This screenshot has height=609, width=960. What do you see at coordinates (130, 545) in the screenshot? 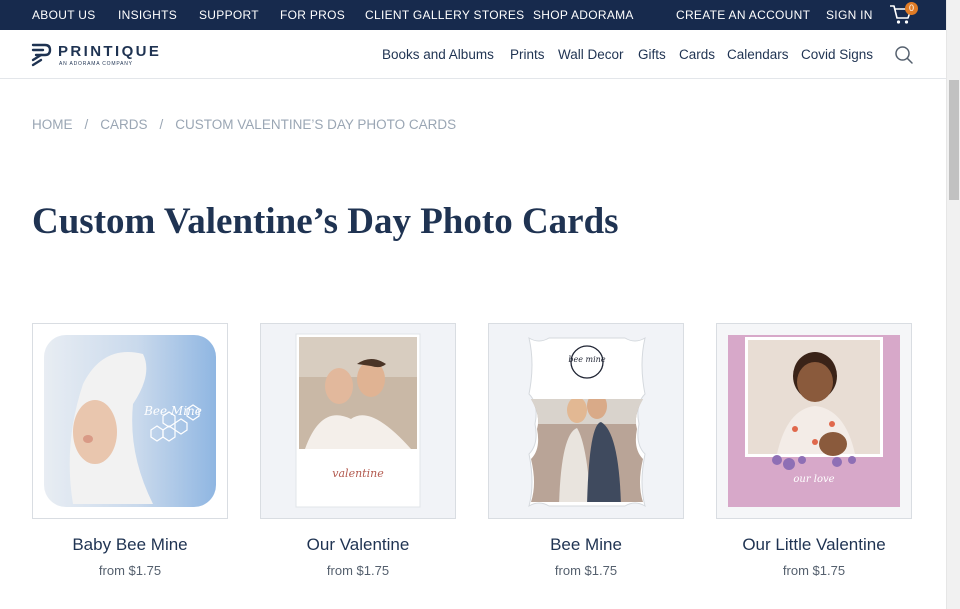
I see `product-name: Baby Bee Mine` at bounding box center [130, 545].